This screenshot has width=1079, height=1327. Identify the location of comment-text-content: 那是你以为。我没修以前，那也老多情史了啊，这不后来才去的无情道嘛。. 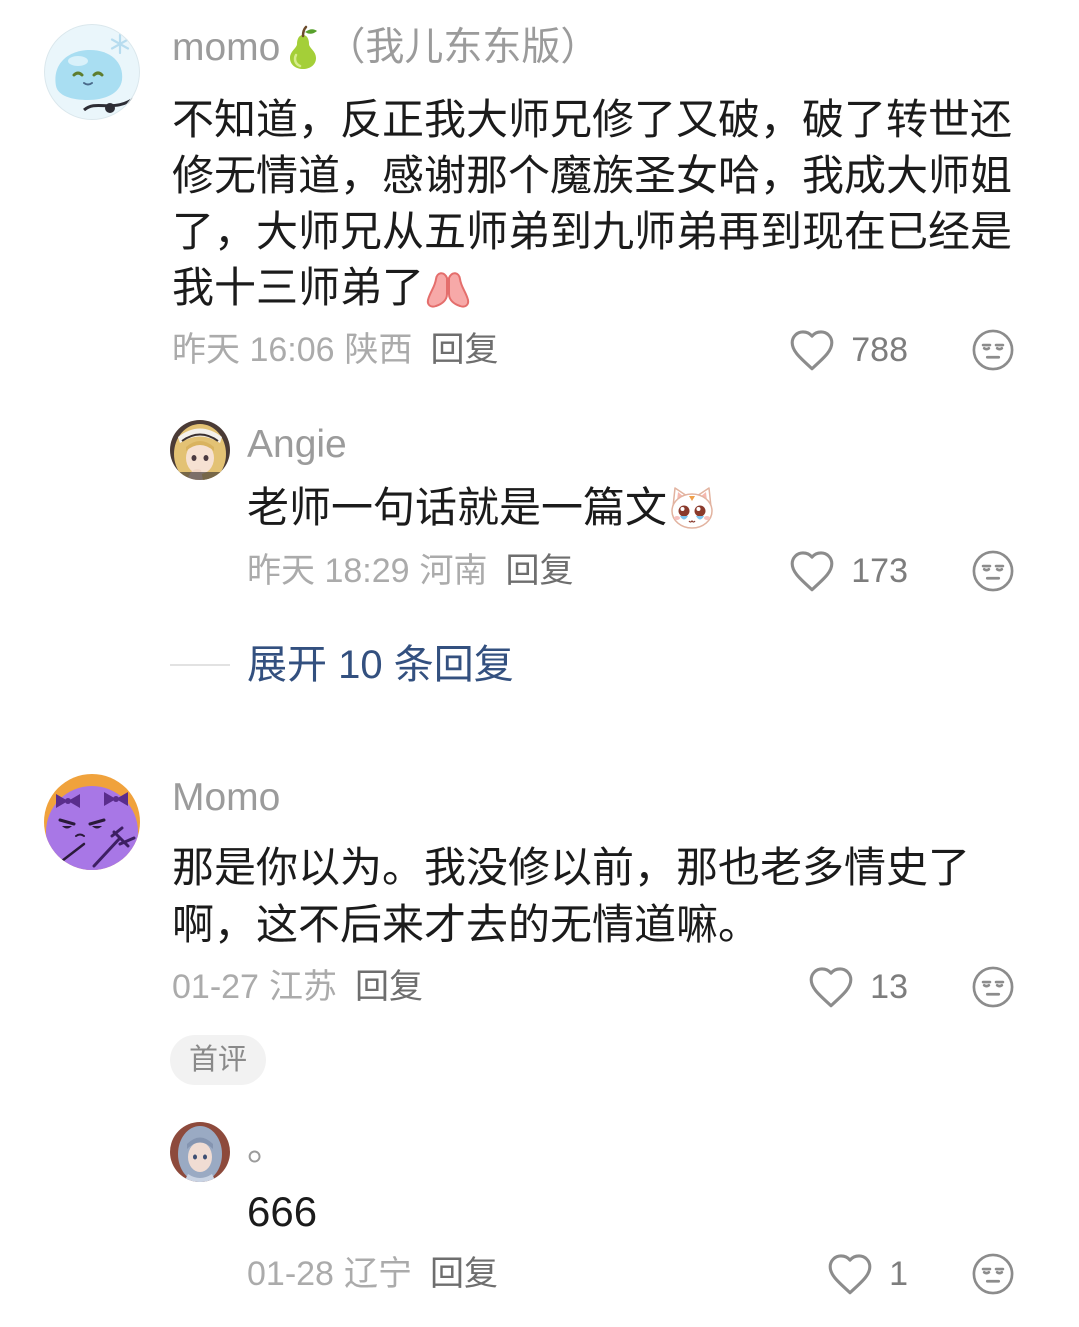
(571, 896).